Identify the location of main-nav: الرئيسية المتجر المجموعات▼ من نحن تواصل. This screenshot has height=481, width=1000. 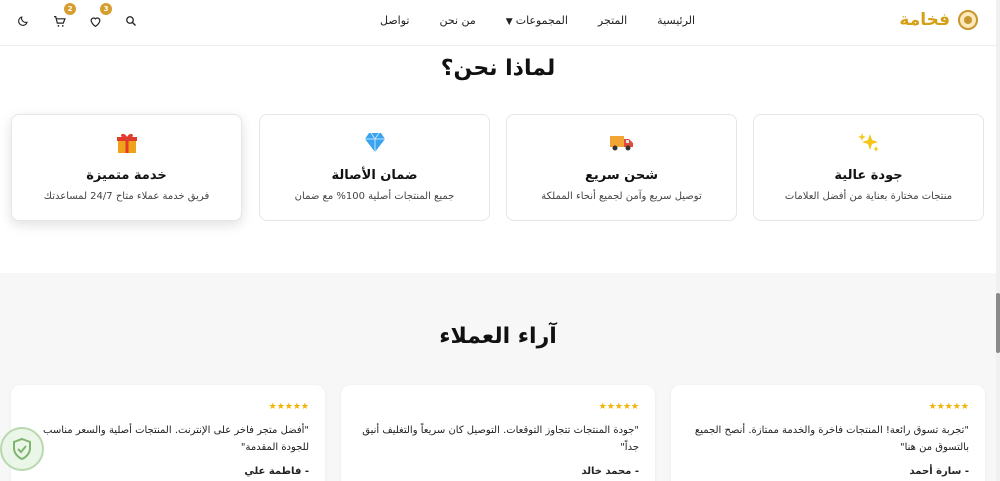
(537, 20).